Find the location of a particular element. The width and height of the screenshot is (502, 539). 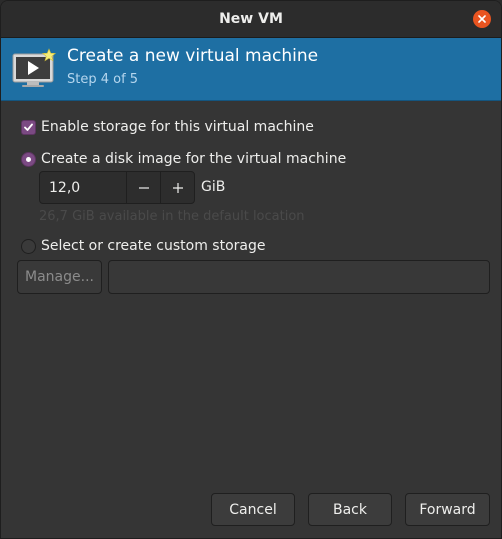

wizard-title: Create a new virtual machine is located at coordinates (193, 56).